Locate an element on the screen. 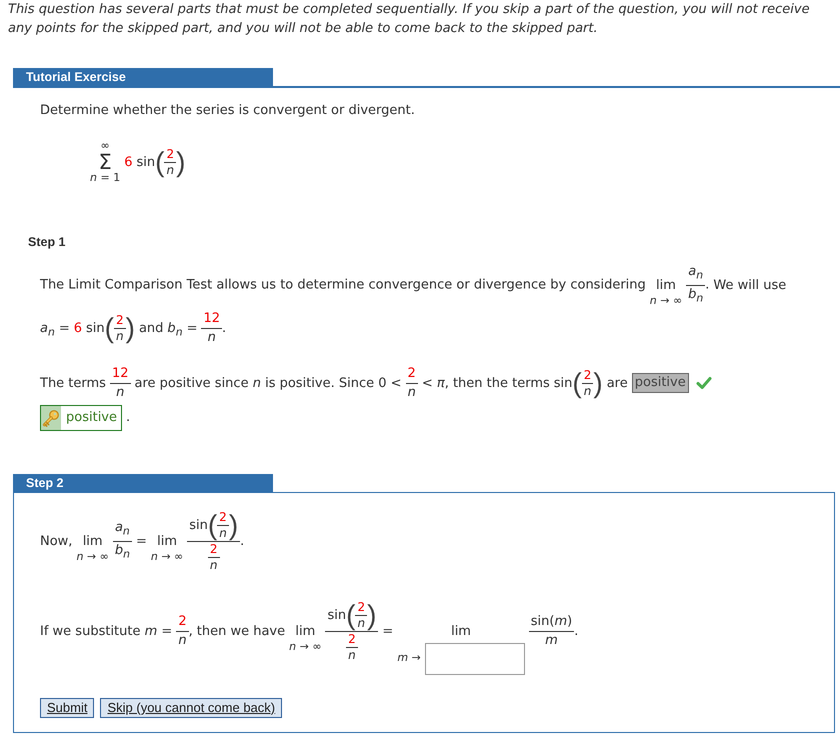 This screenshot has width=840, height=740. summation-sign: Σ is located at coordinates (105, 162).